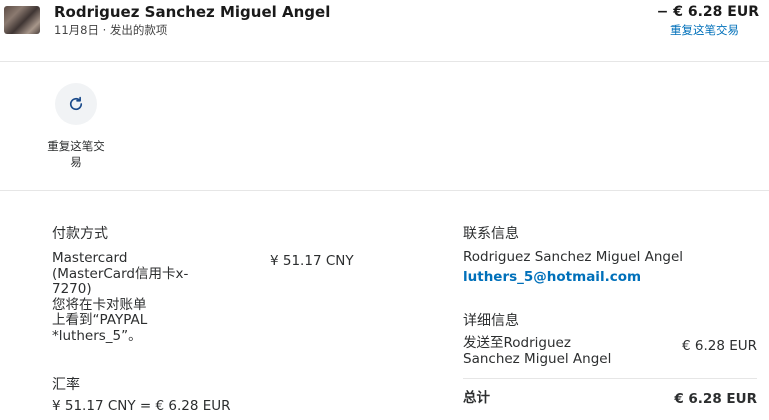 The image size is (769, 420). I want to click on contact-email-link: luthers_5@hotmail.com, so click(552, 277).